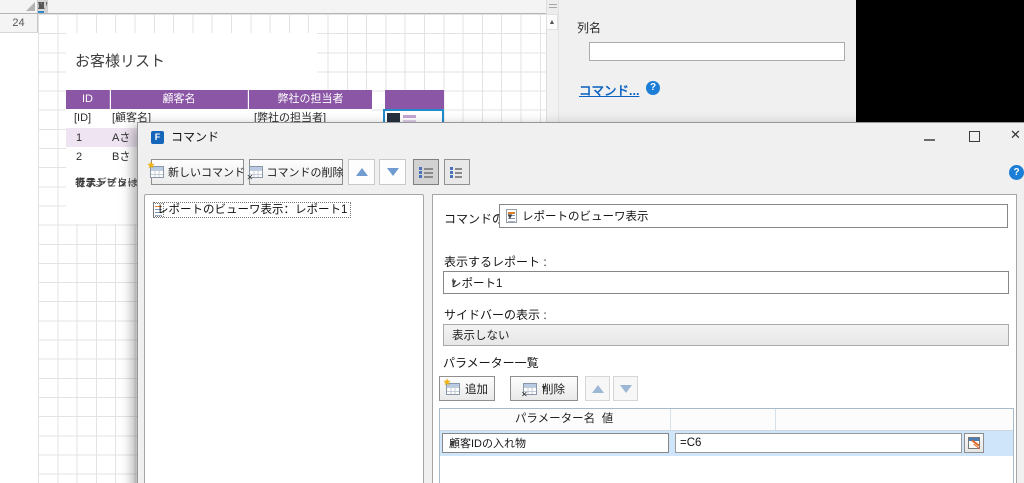 This screenshot has height=483, width=1024. I want to click on parameter-row: 顧客IDの入れ物 ▼ =C6, so click(726, 443).